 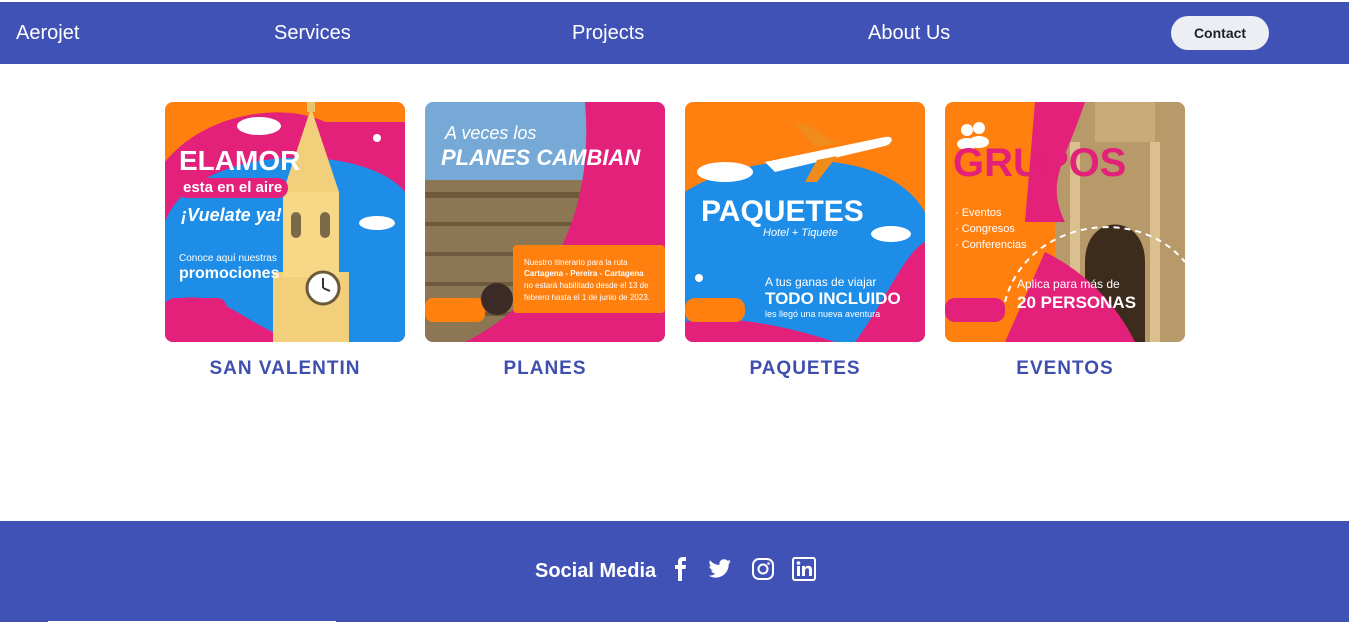 I want to click on card-title: EVENTOS, so click(x=1065, y=369).